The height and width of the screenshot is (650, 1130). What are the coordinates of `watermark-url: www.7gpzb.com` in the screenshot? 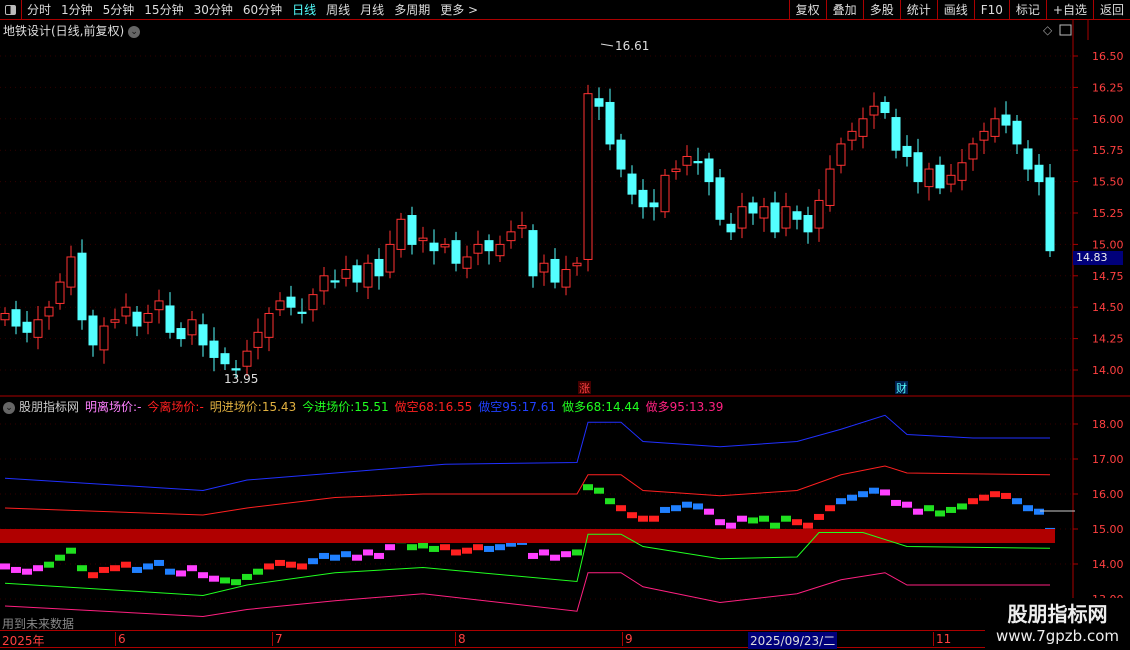 It's located at (1057, 636).